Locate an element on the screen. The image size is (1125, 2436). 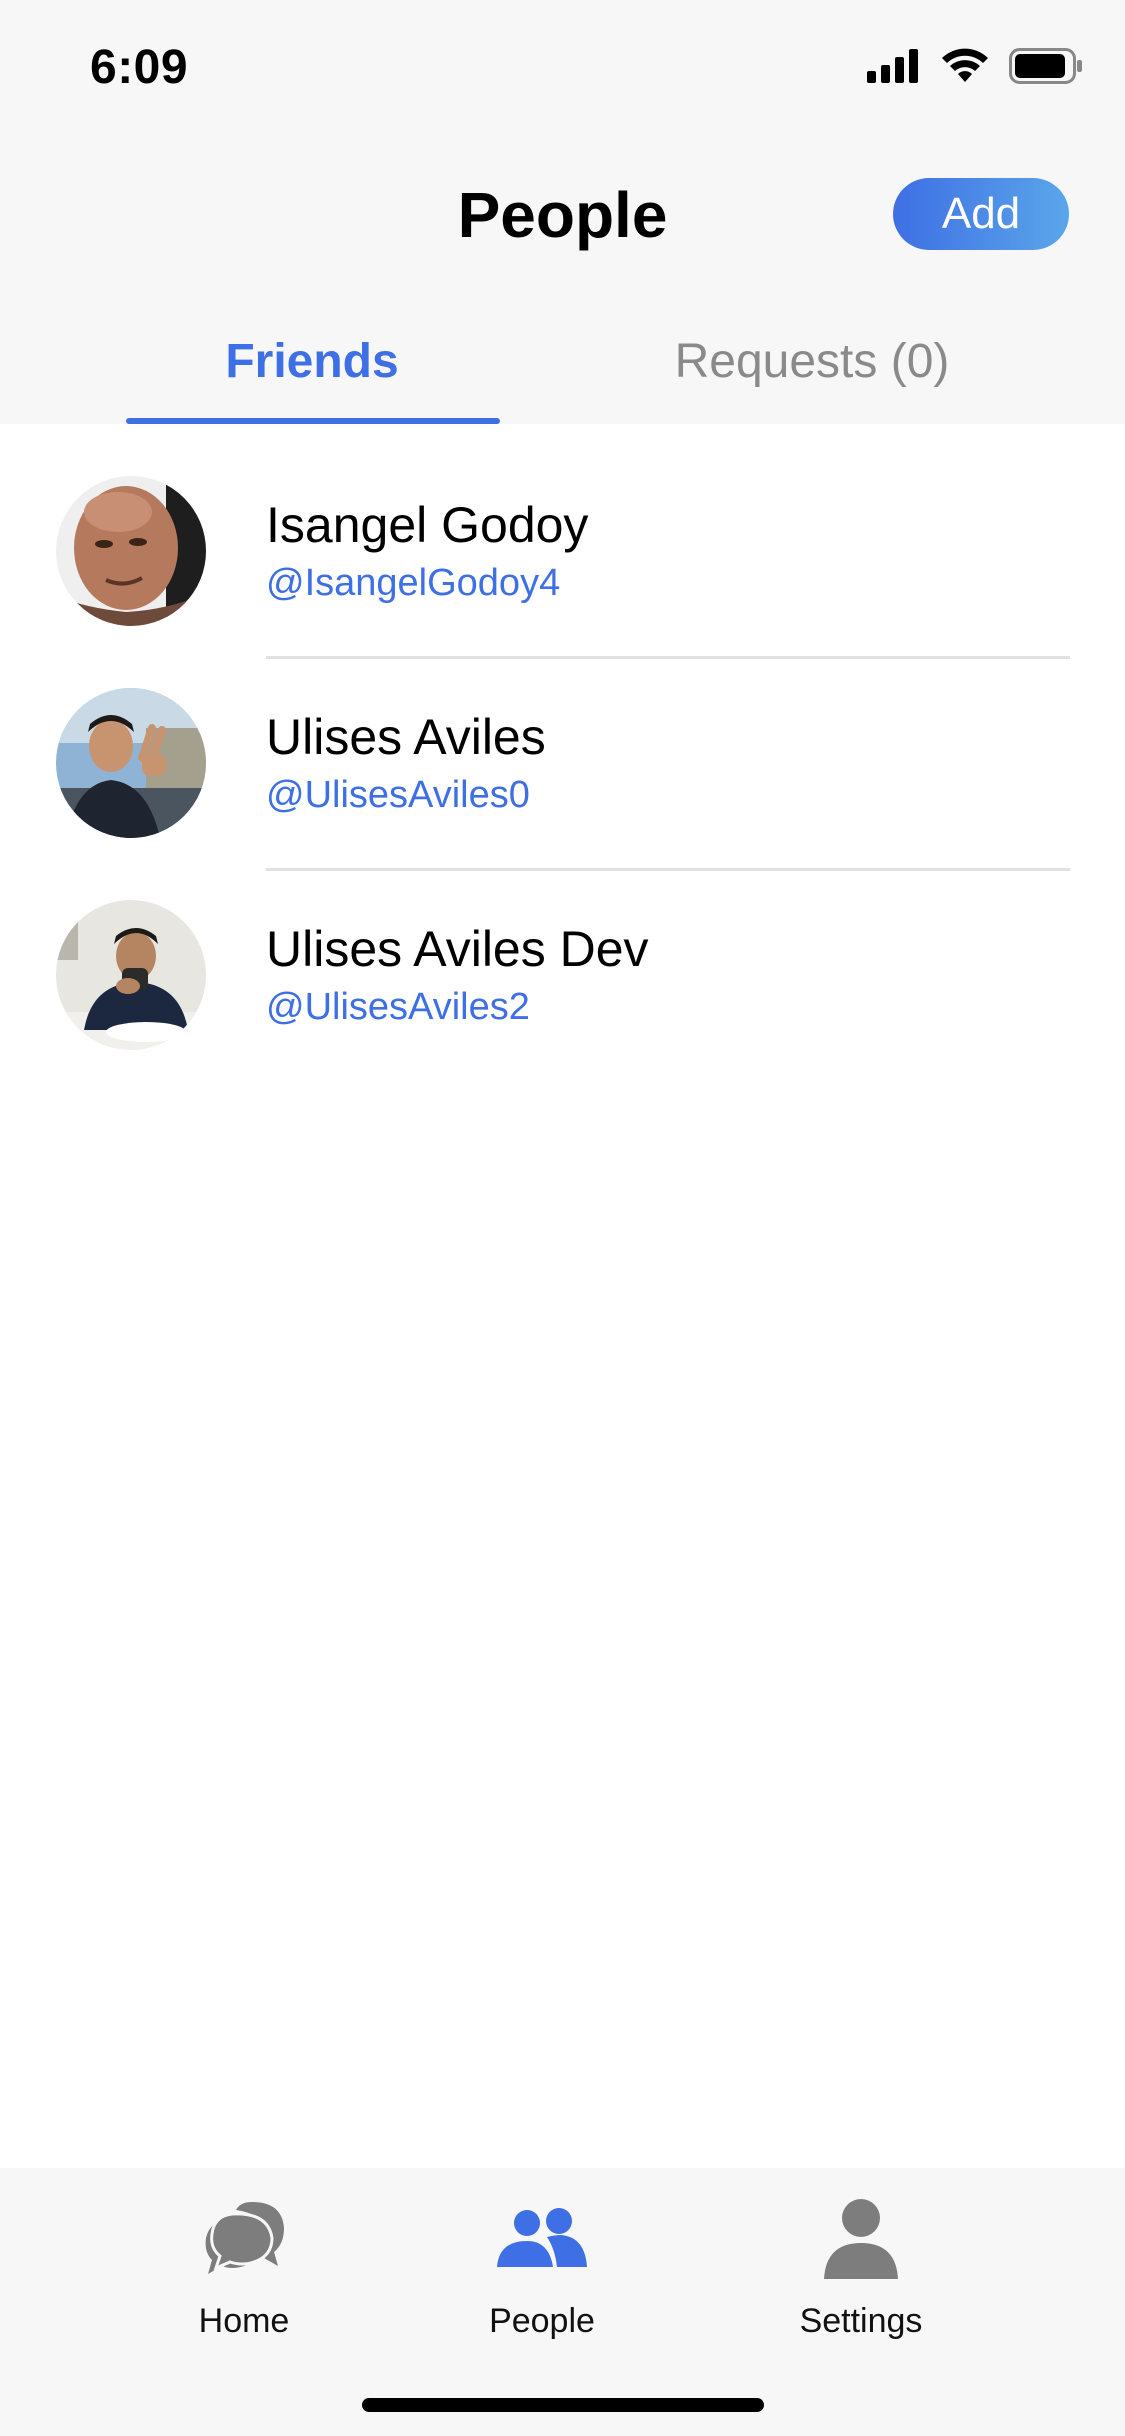
tab-friends: Friends is located at coordinates (312, 373).